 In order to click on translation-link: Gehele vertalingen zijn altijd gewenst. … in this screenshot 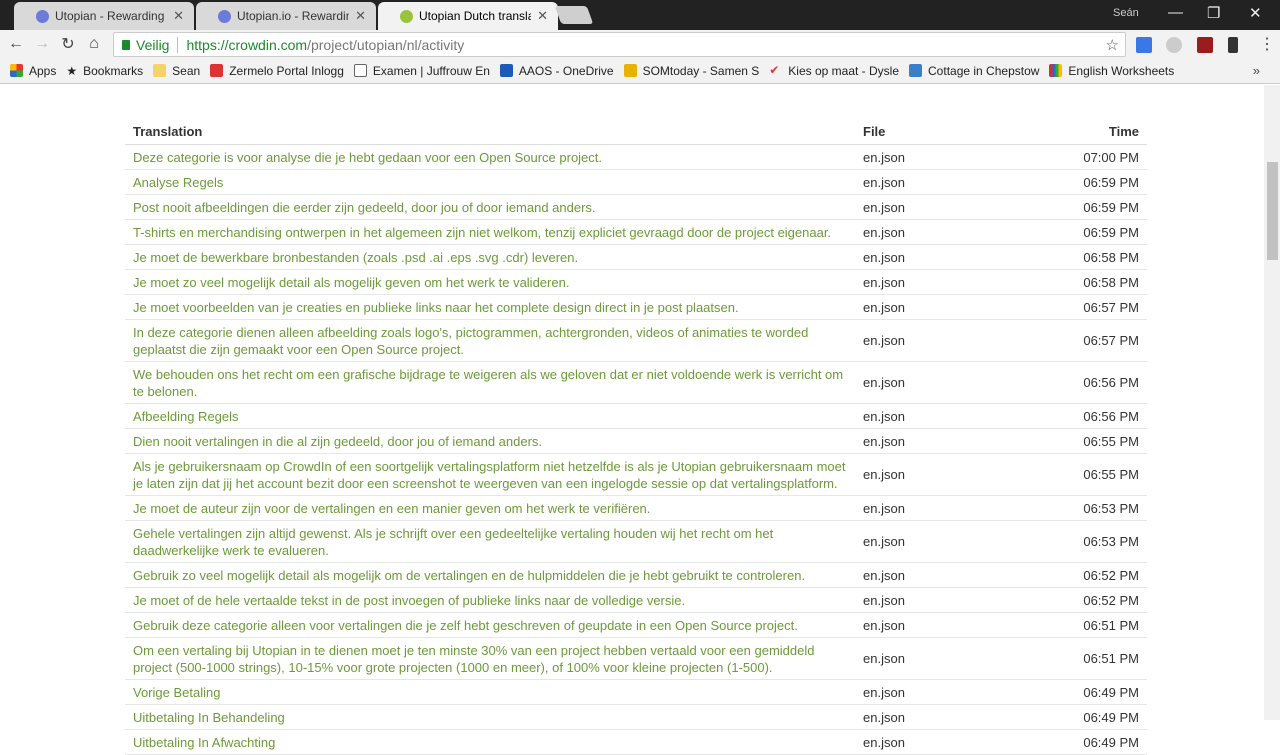, I will do `click(490, 541)`.